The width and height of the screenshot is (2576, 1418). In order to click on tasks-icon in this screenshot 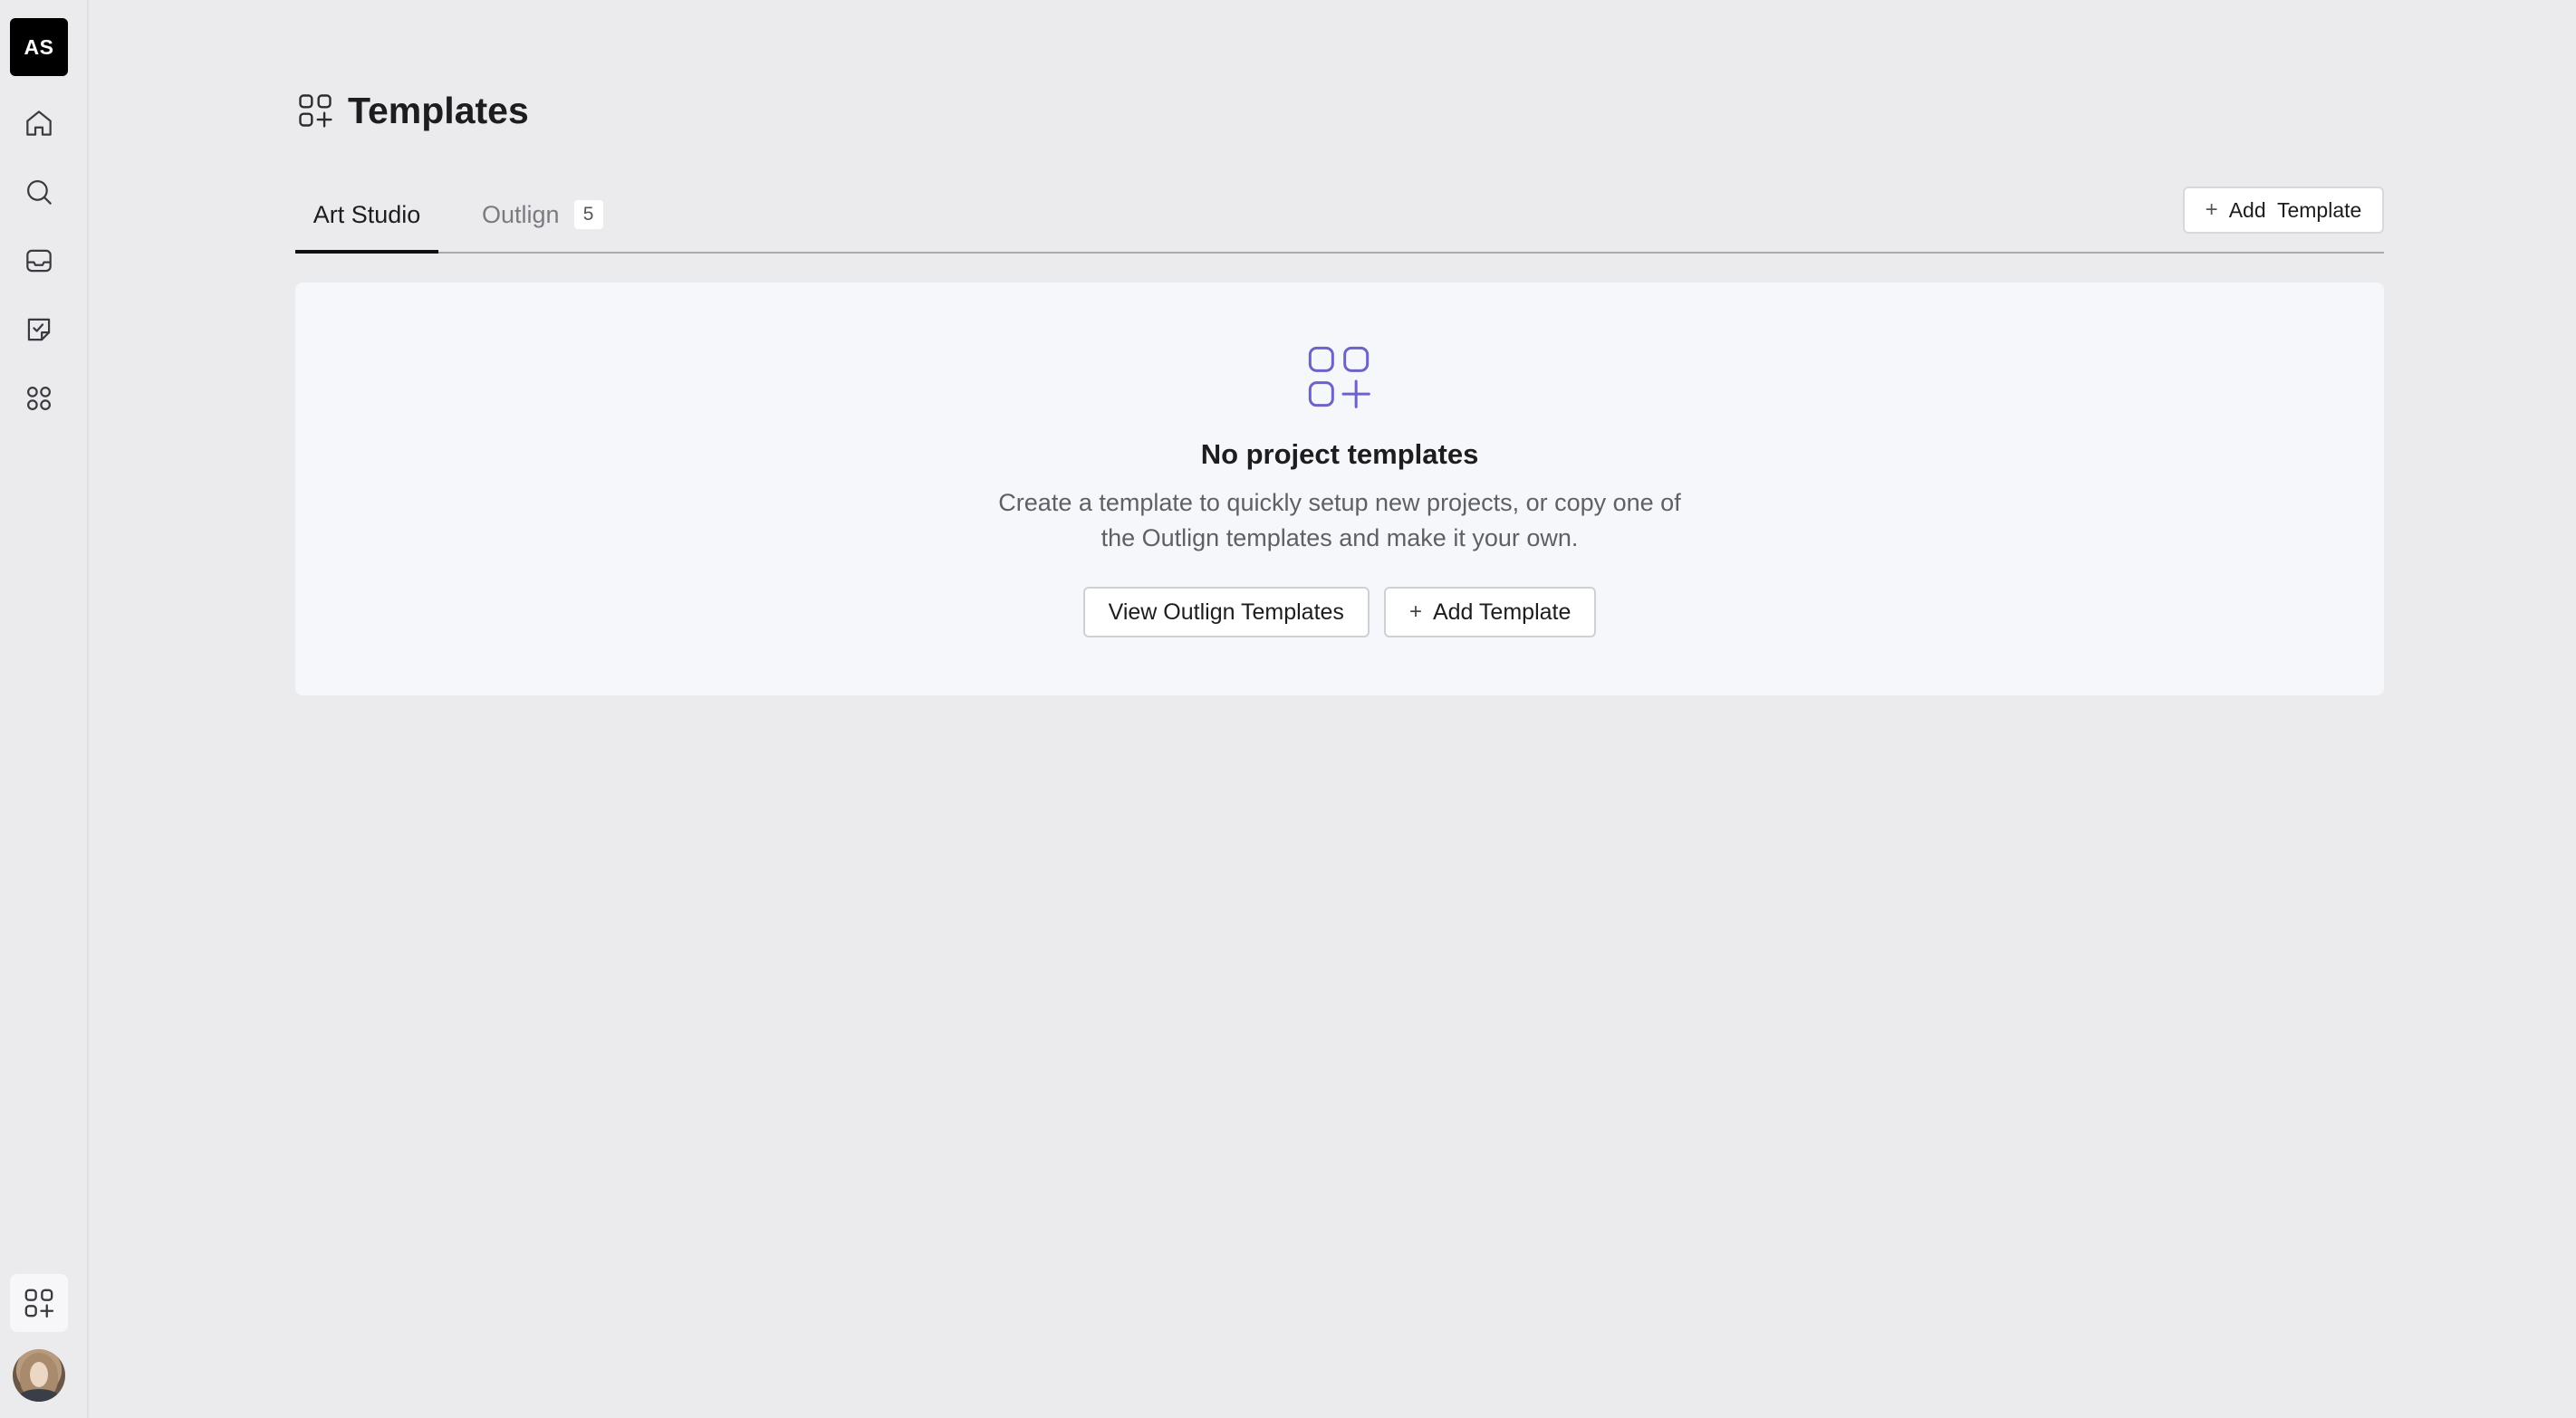, I will do `click(39, 330)`.